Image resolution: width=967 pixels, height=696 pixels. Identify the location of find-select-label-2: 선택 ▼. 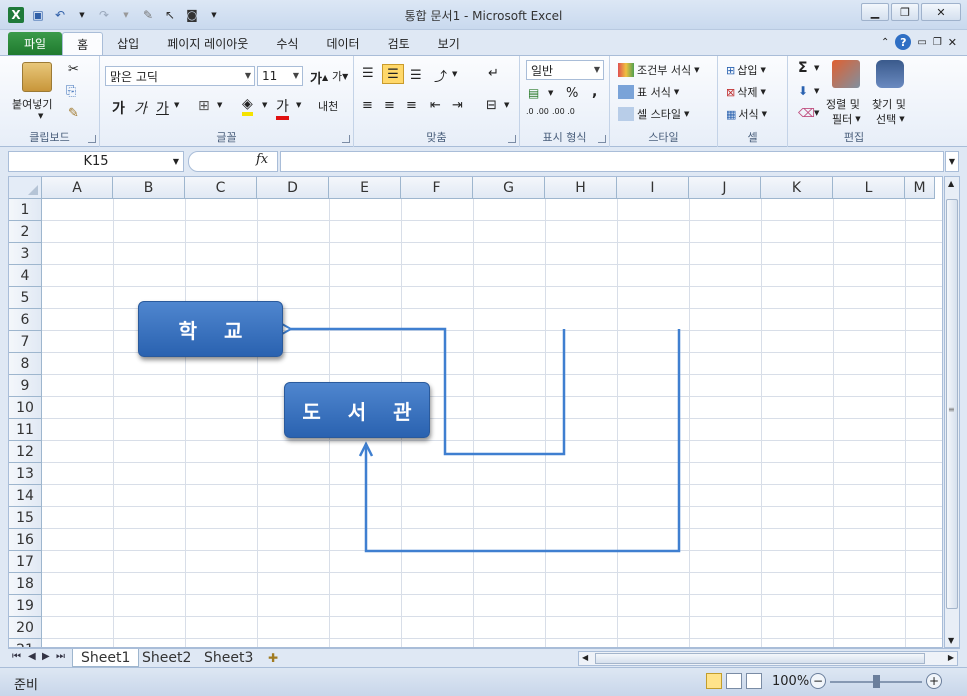
(890, 119).